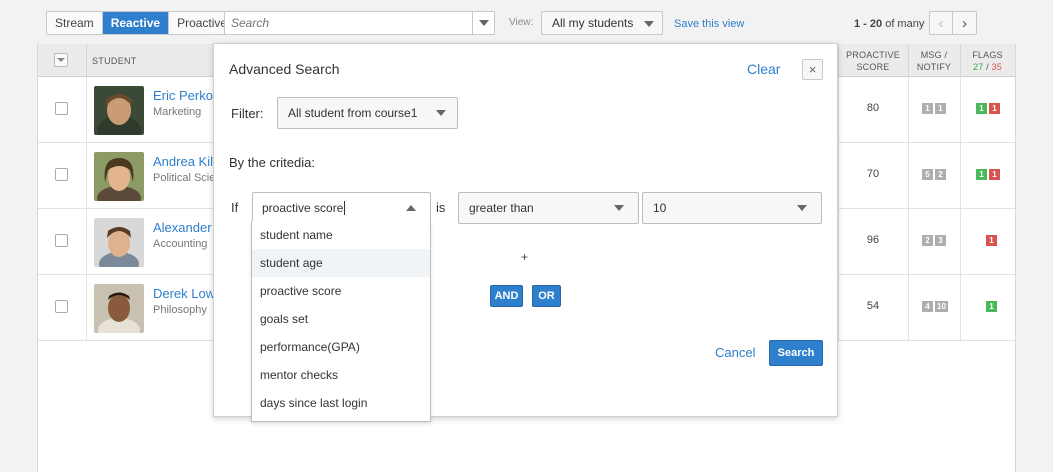  Describe the element at coordinates (180, 310) in the screenshot. I see `student-major: Philosophy` at that location.